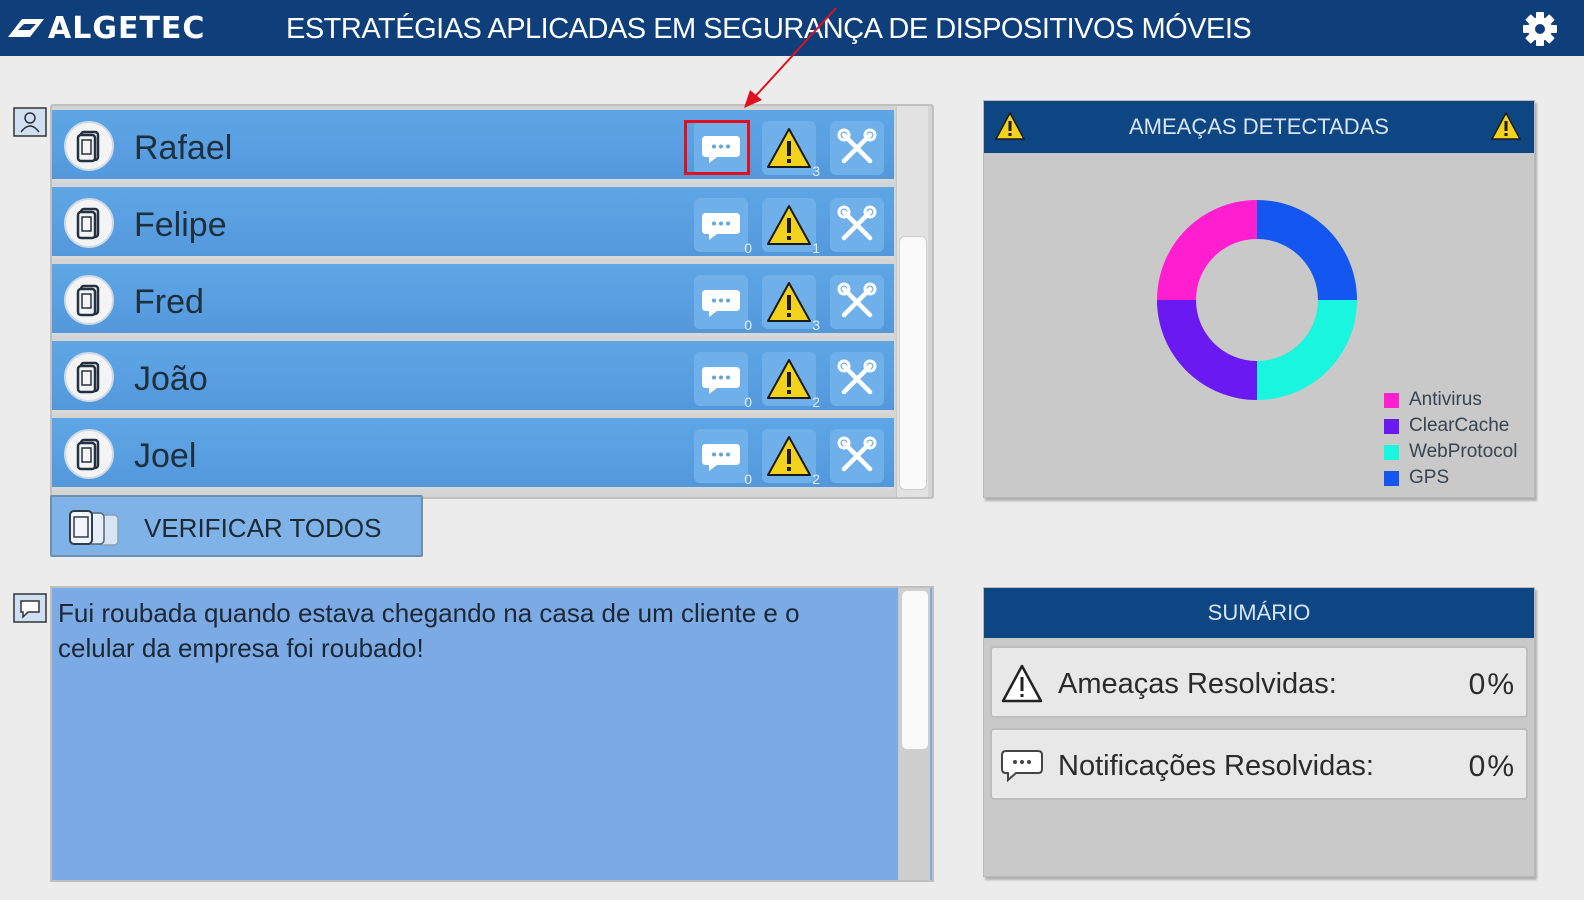 This screenshot has height=900, width=1584. Describe the element at coordinates (473, 223) in the screenshot. I see `device-row: Felipe 0 1` at that location.